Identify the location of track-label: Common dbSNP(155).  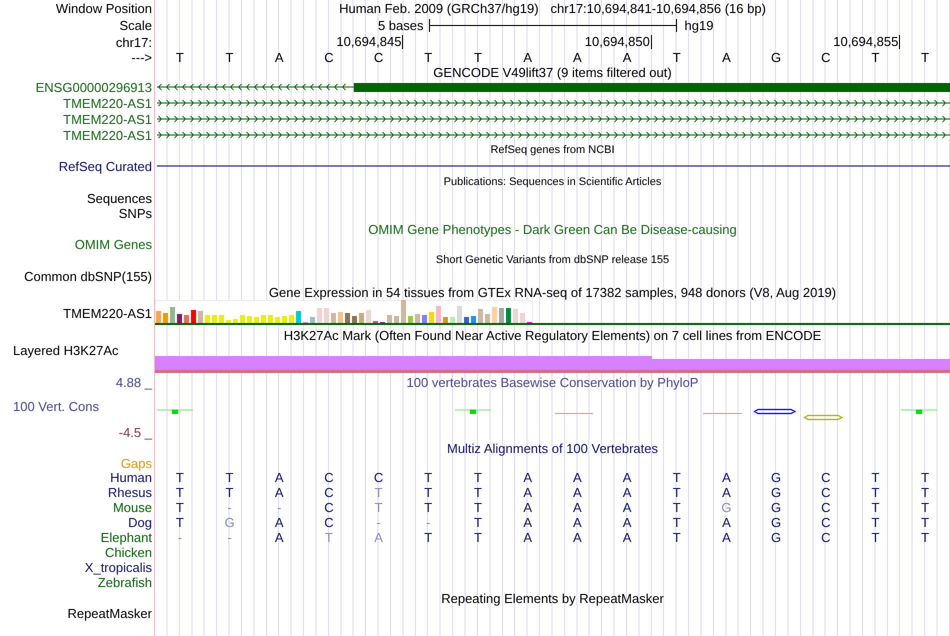
(88, 276).